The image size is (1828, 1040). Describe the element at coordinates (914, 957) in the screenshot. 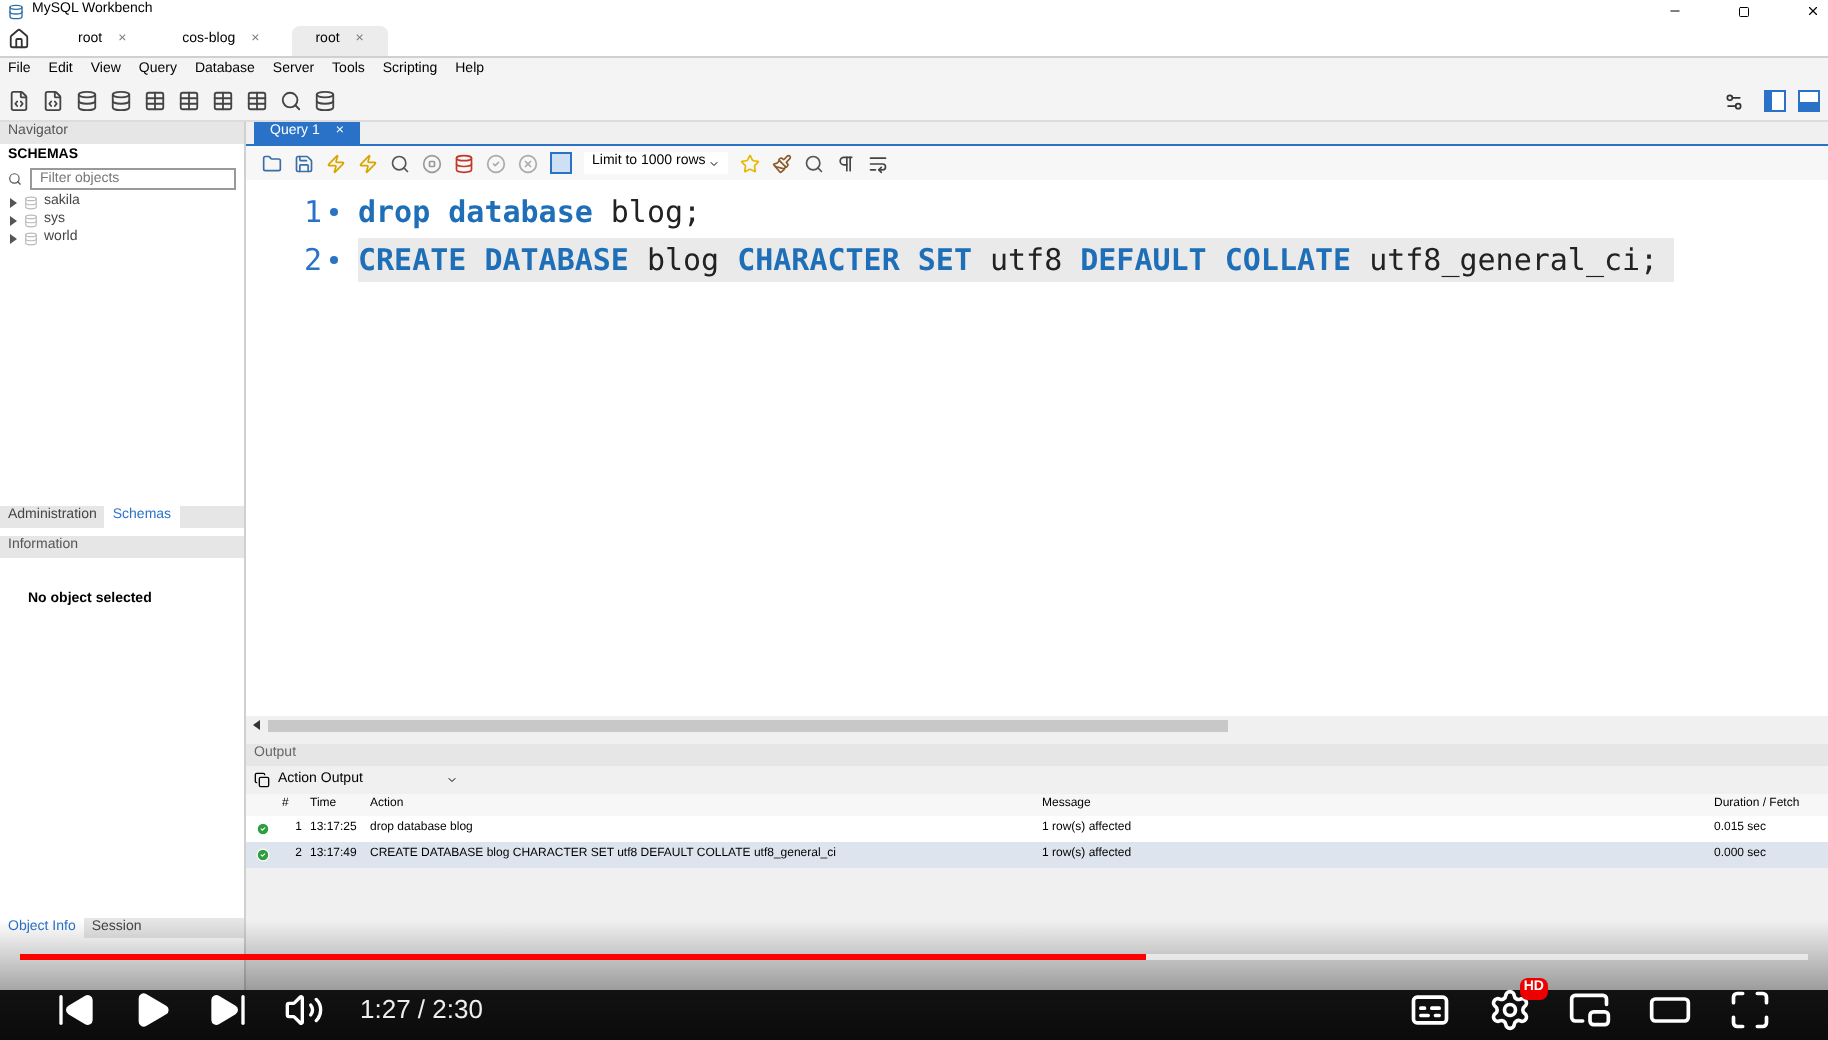

I see `progress-track` at that location.